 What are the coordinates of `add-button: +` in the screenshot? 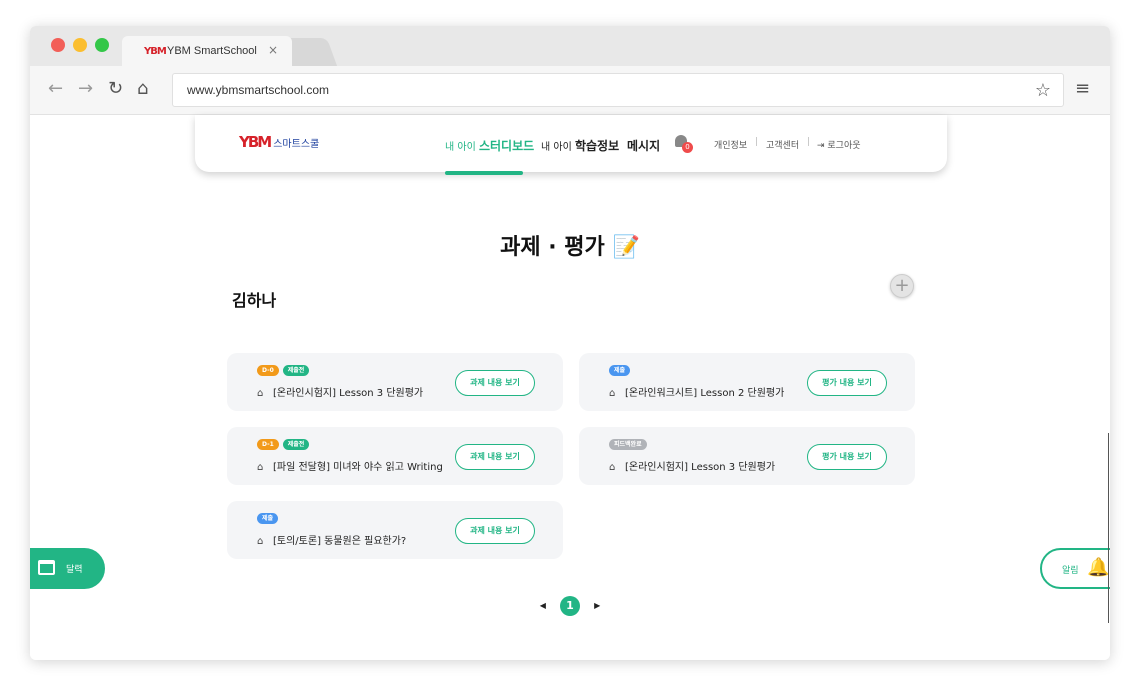 It's located at (902, 286).